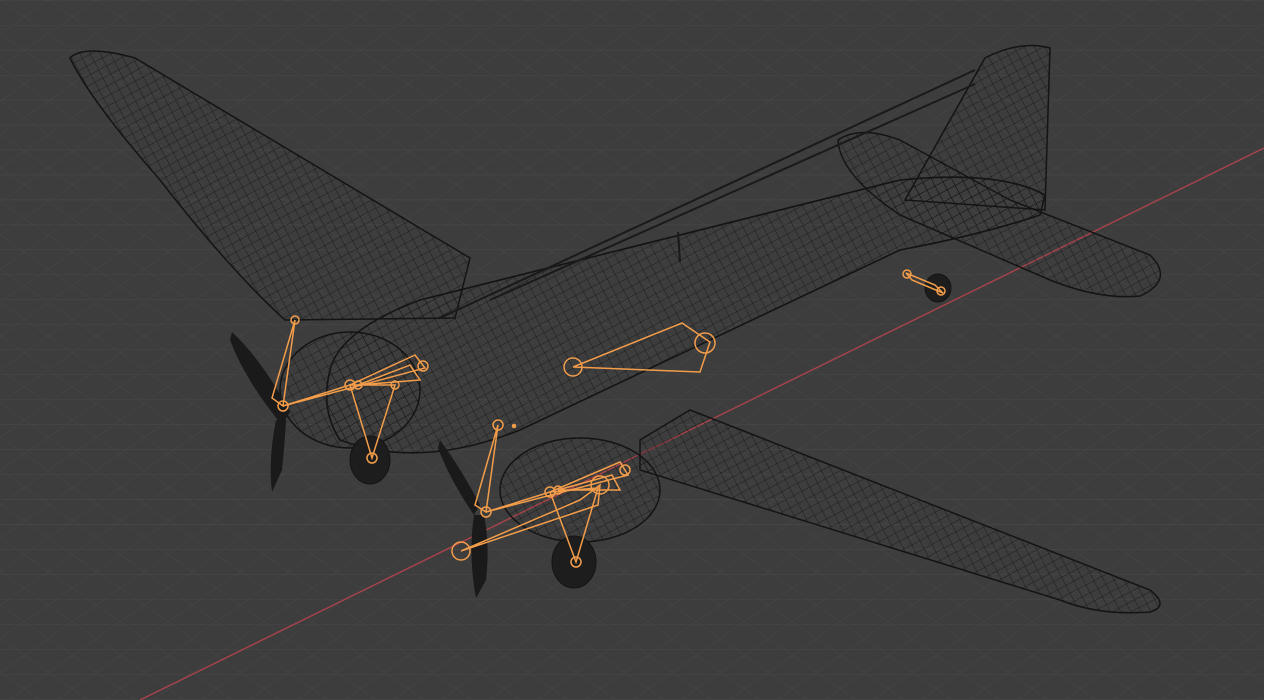 Image resolution: width=1264 pixels, height=700 pixels. What do you see at coordinates (514, 426) in the screenshot?
I see `bone-joint` at bounding box center [514, 426].